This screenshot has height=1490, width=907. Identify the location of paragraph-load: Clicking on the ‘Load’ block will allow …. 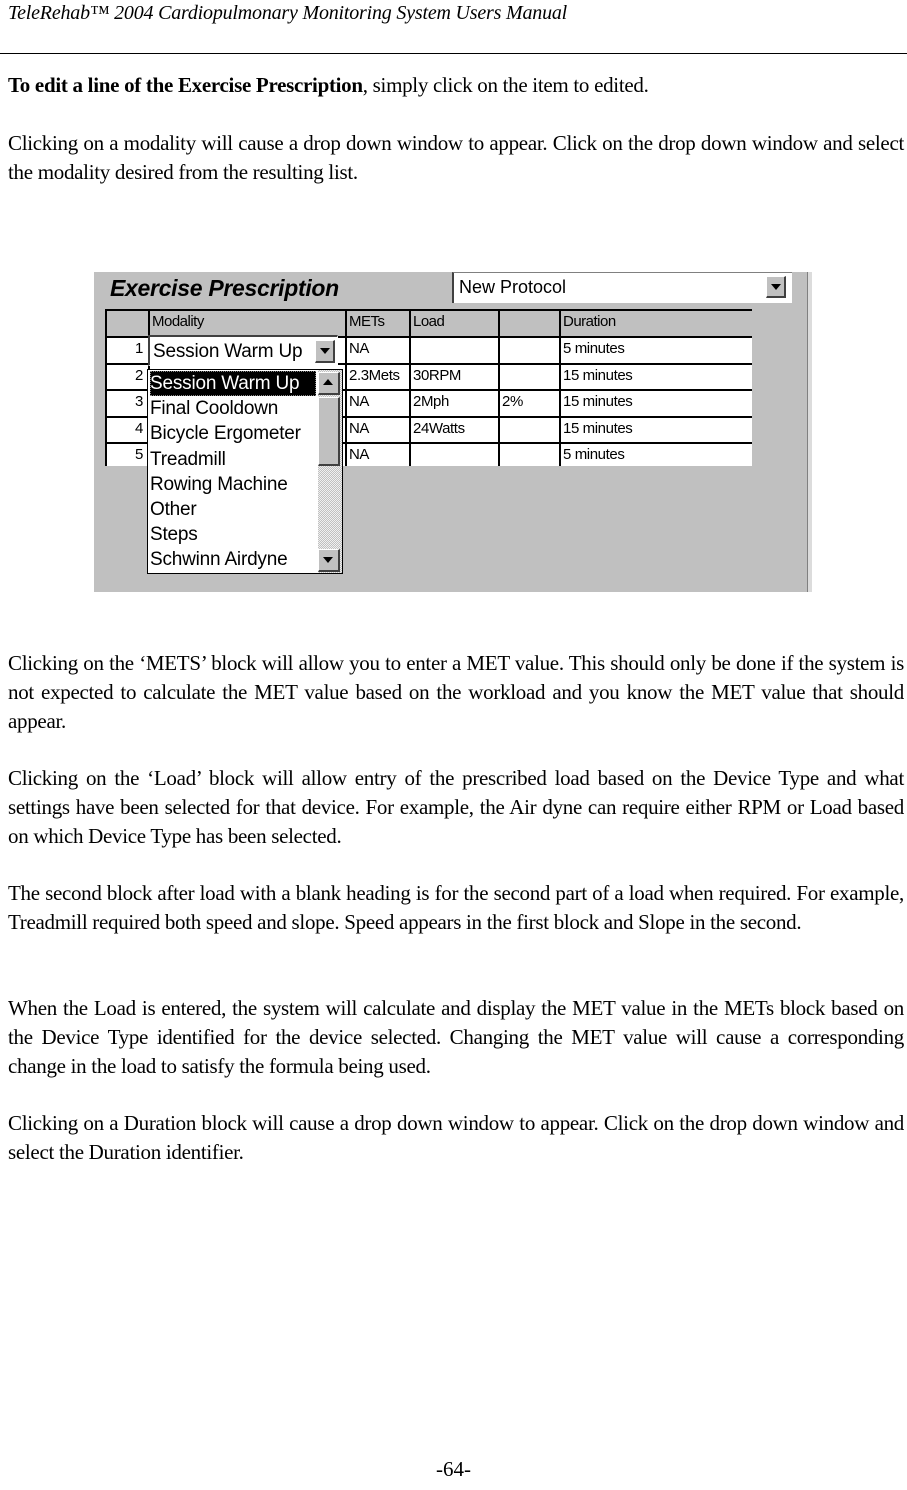
(456, 807).